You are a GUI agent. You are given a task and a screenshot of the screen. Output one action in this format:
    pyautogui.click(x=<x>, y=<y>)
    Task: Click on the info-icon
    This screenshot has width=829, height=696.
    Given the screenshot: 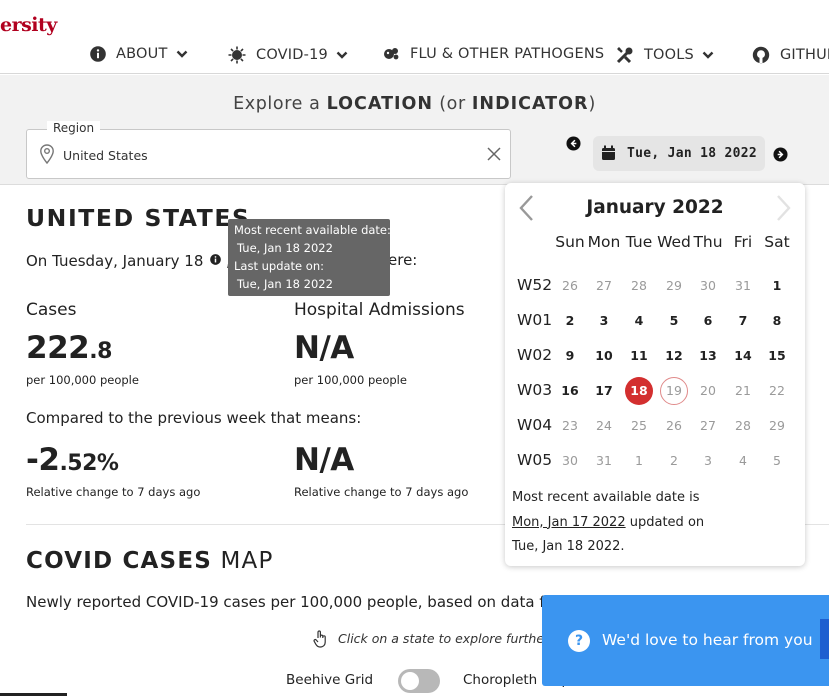 What is the action you would take?
    pyautogui.click(x=215, y=260)
    